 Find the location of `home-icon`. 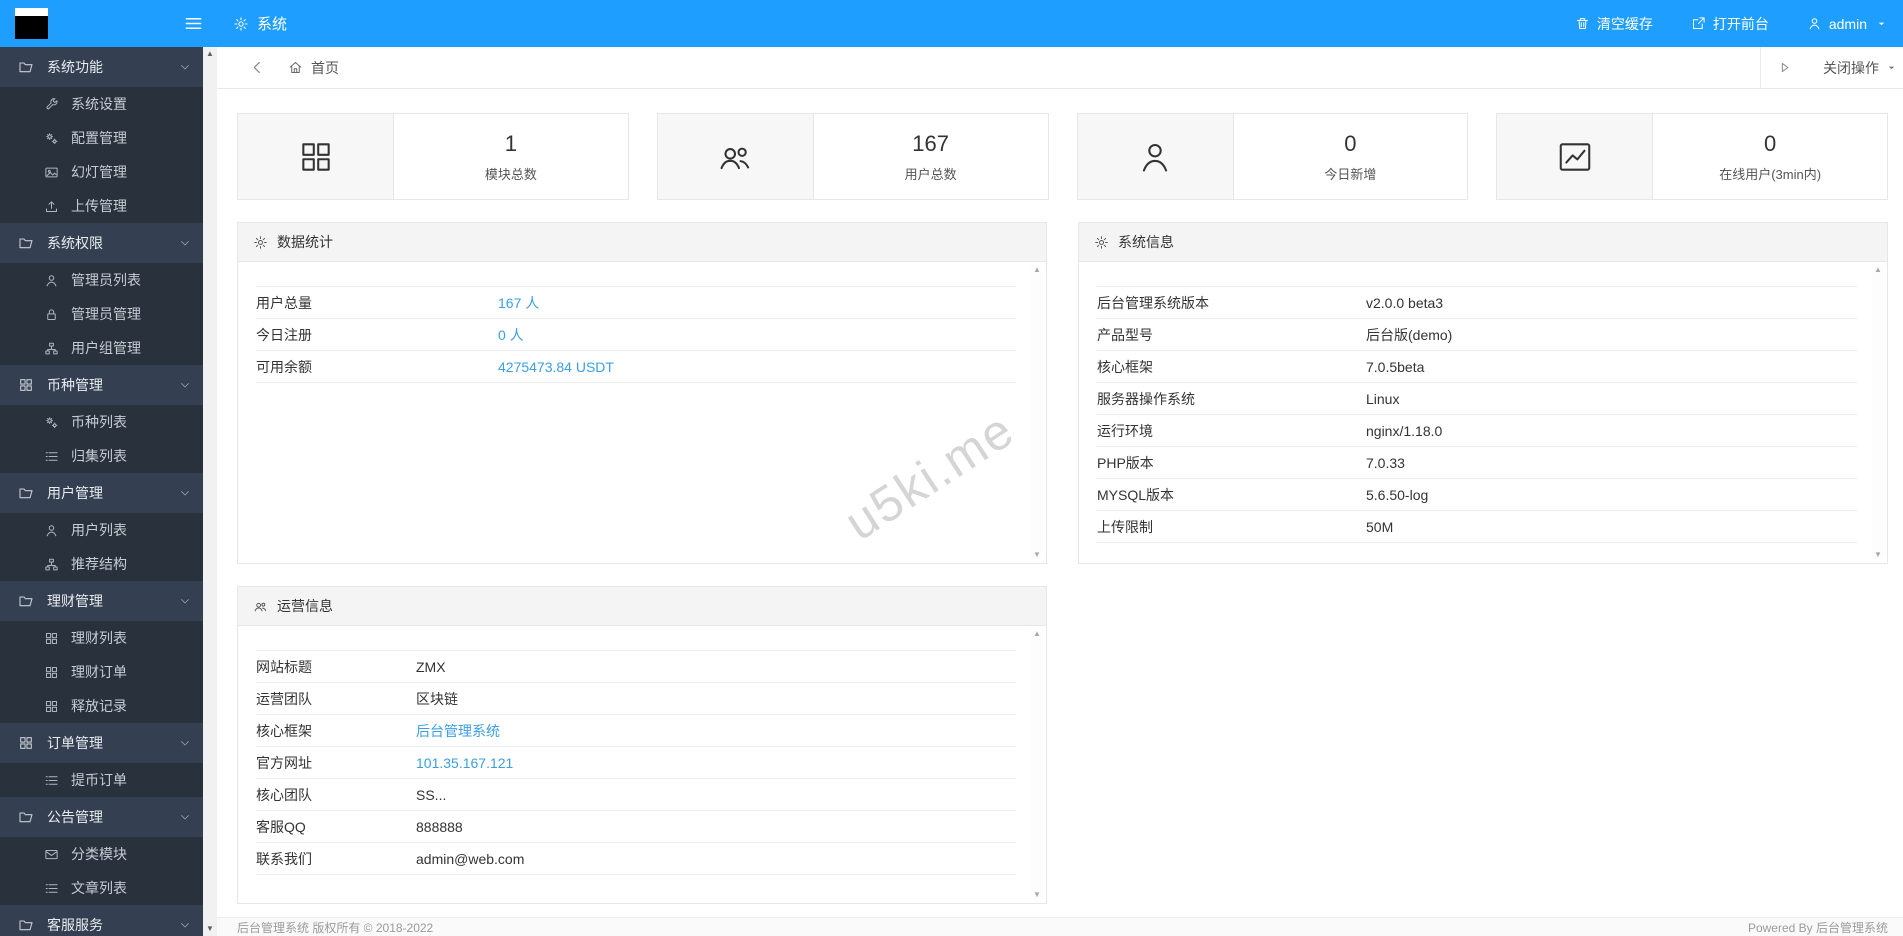

home-icon is located at coordinates (295, 67).